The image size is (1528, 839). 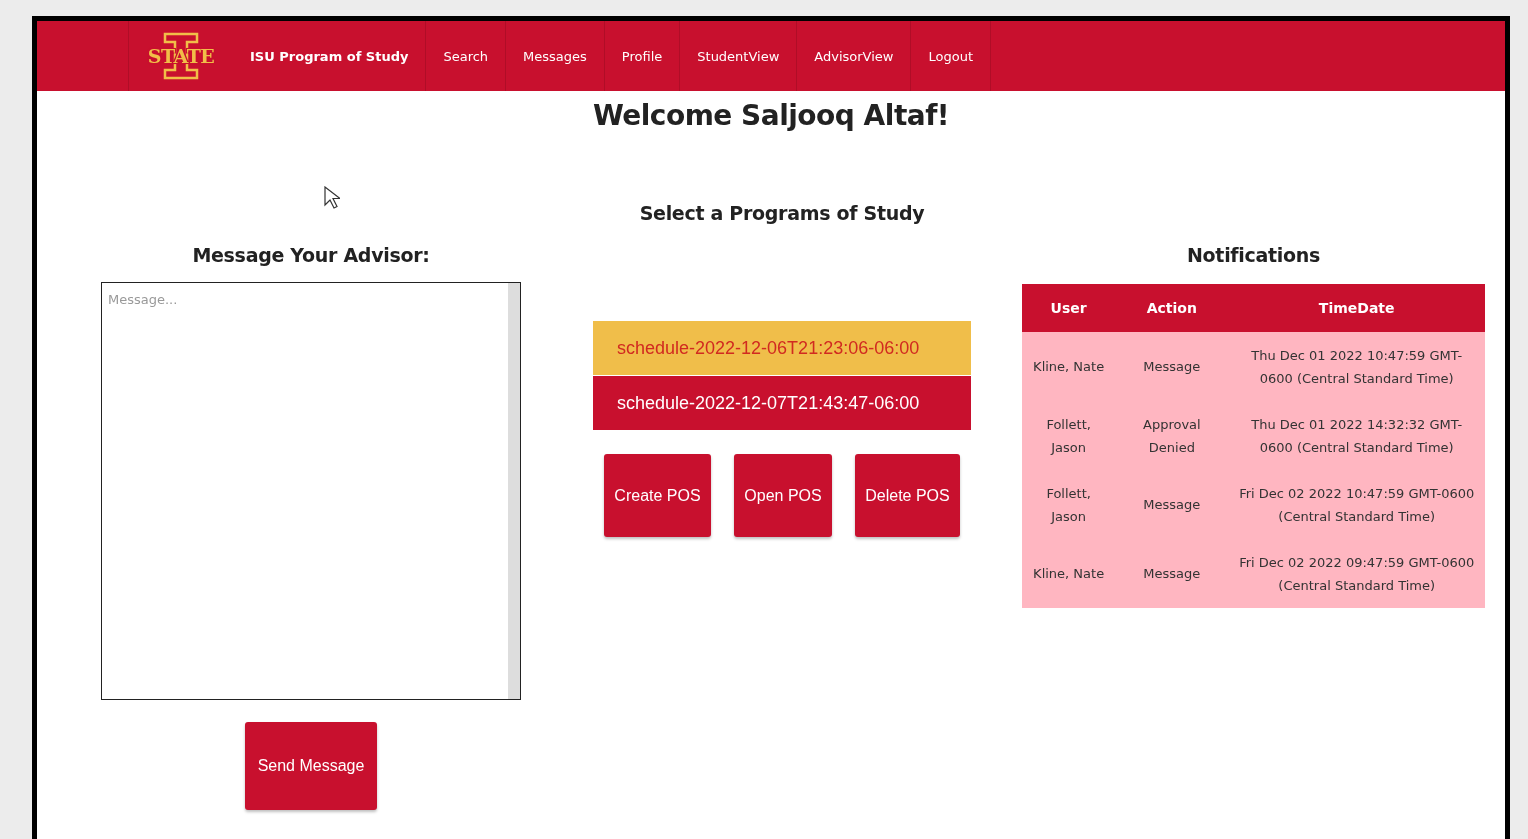 I want to click on nav-link: Profile, so click(x=642, y=56).